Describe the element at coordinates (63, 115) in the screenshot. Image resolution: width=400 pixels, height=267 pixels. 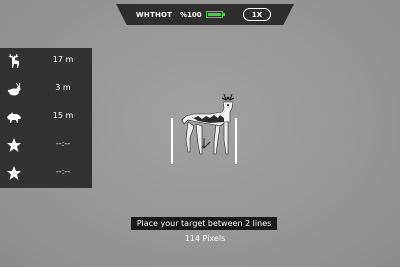
I see `preset-value: 15 m` at that location.